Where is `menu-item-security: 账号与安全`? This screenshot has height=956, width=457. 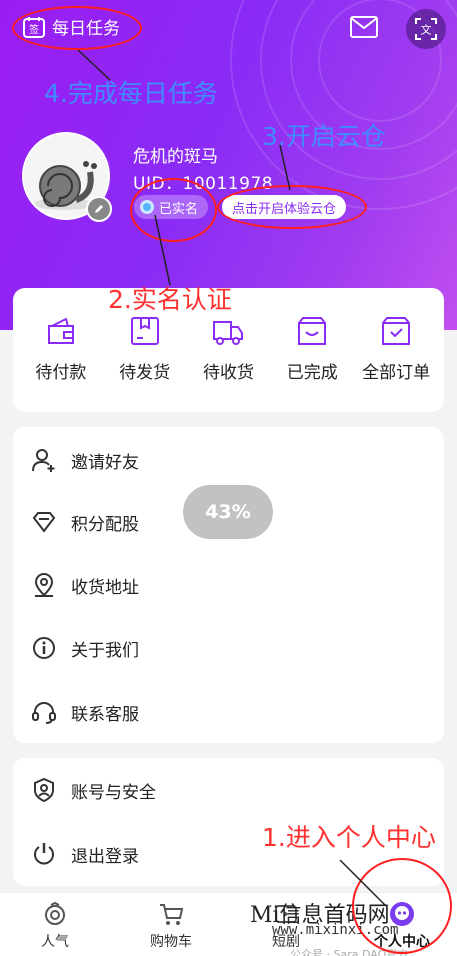 menu-item-security: 账号与安全 is located at coordinates (93, 790).